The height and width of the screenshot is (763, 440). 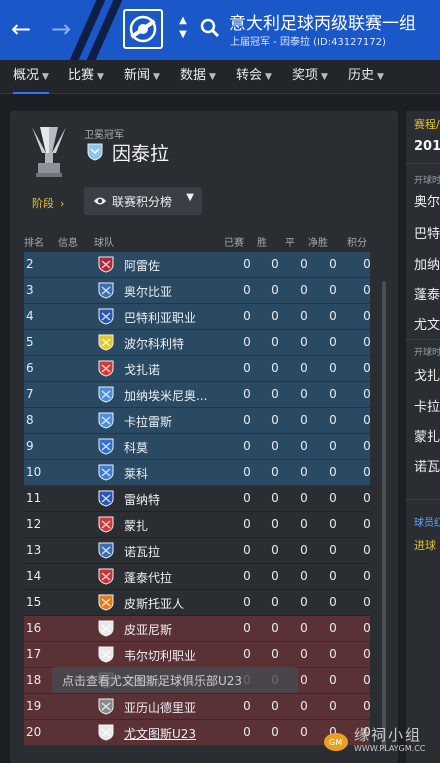 I want to click on row-position: 3, so click(x=30, y=290).